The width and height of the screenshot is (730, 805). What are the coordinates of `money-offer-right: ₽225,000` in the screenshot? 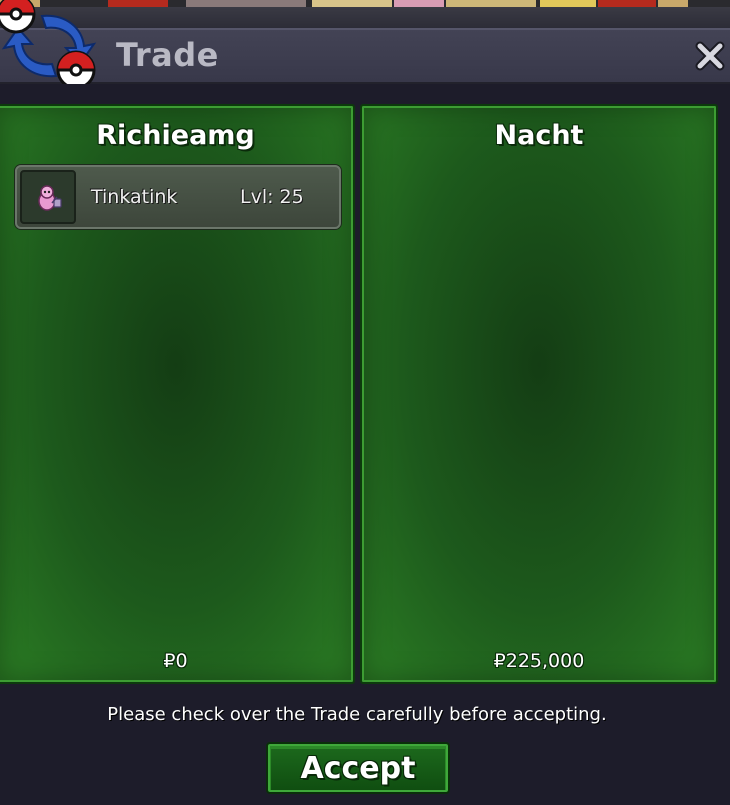 It's located at (539, 661).